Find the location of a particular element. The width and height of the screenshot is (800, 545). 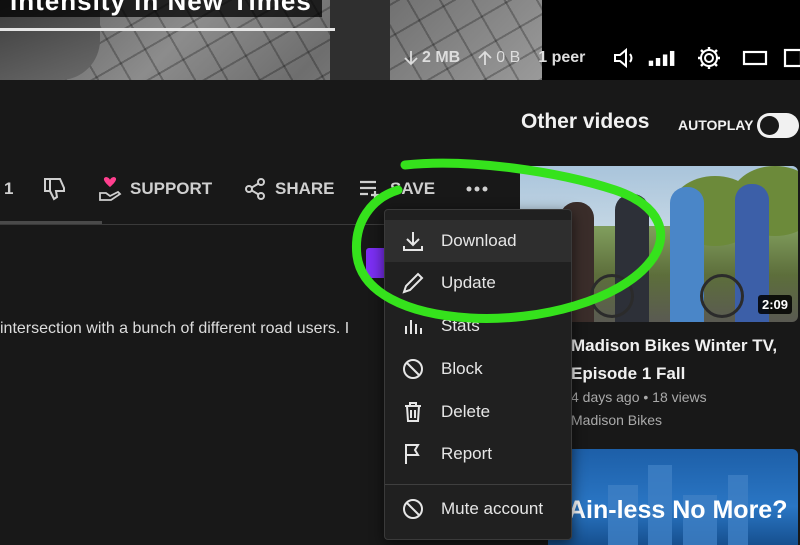

fullscreen-icon is located at coordinates (789, 58).